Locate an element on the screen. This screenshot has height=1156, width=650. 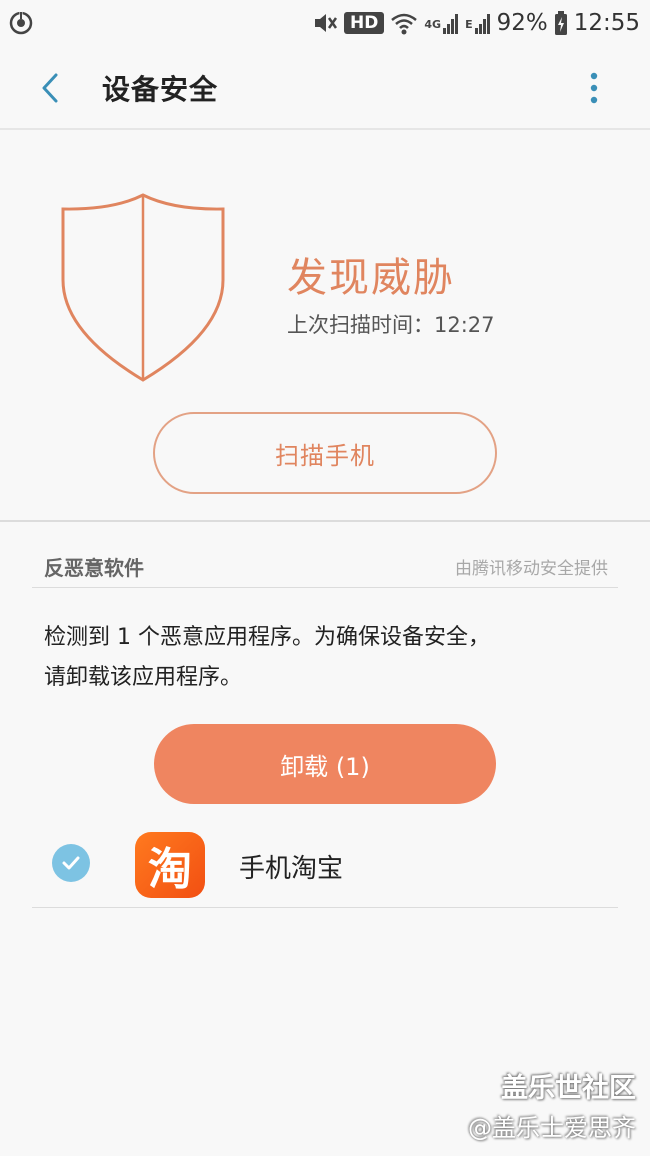
last-scan-time: 上次扫描时间：12:27 is located at coordinates (391, 325).